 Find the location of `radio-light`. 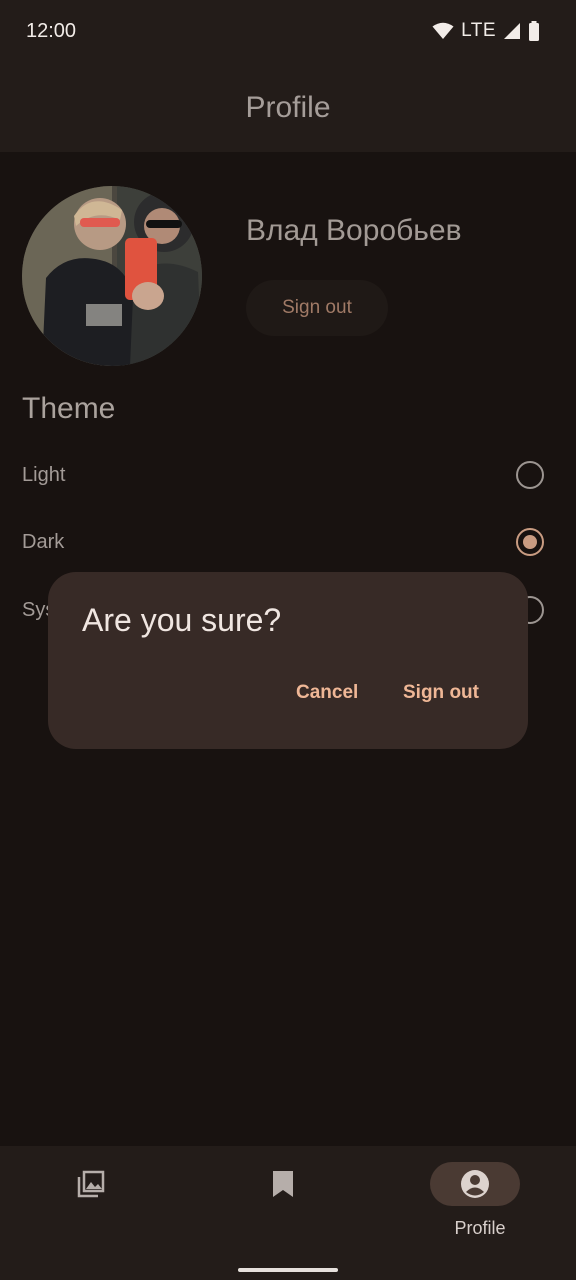

radio-light is located at coordinates (530, 475).